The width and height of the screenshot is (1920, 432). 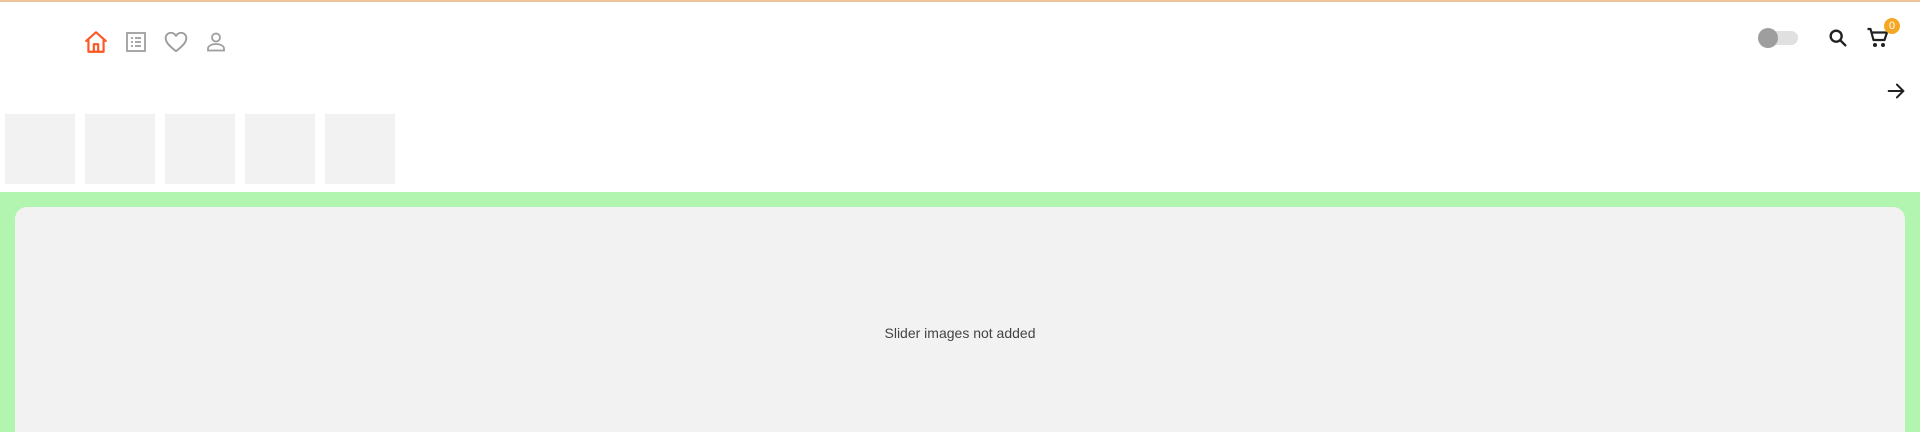 I want to click on header-actions: 0, so click(x=1829, y=35).